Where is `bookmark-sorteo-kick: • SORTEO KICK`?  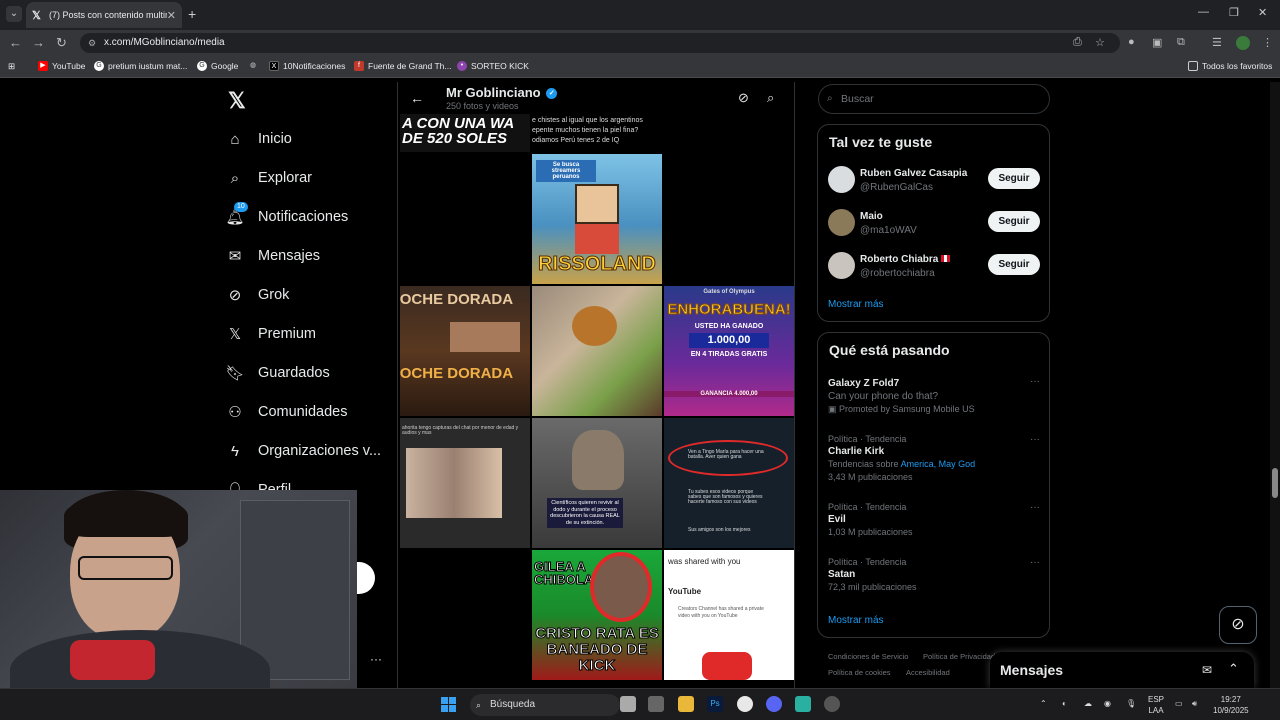 bookmark-sorteo-kick: • SORTEO KICK is located at coordinates (493, 66).